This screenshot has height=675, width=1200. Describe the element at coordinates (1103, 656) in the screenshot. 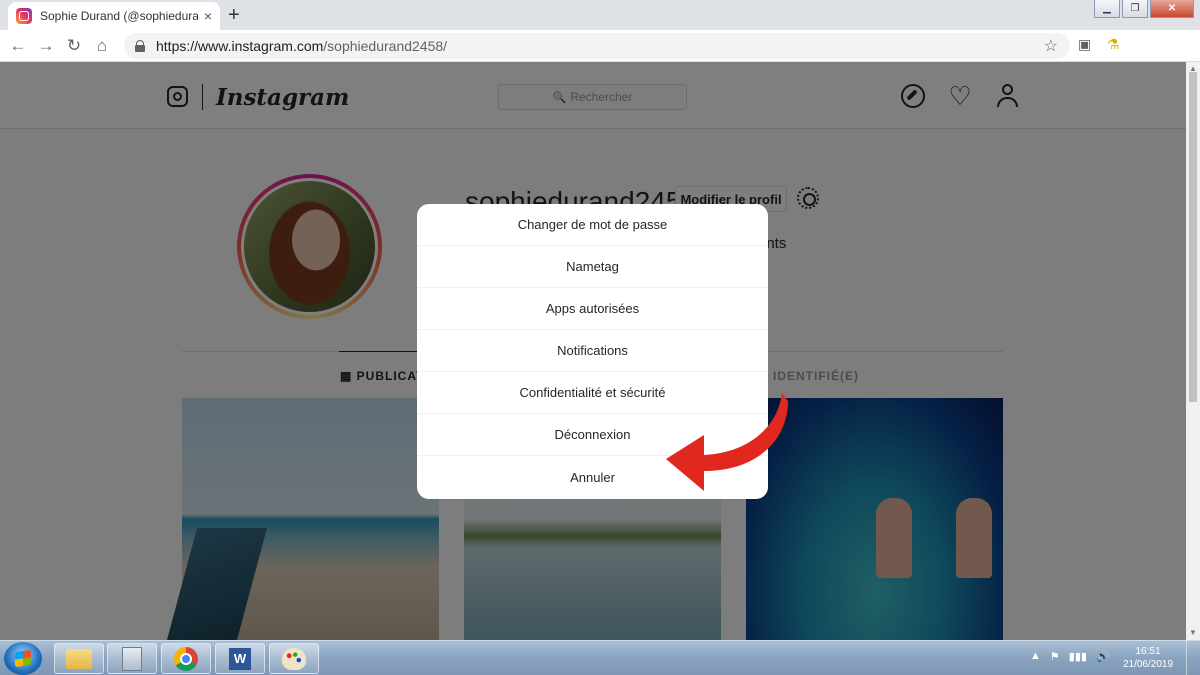

I see `volume-icon: 🔊` at that location.